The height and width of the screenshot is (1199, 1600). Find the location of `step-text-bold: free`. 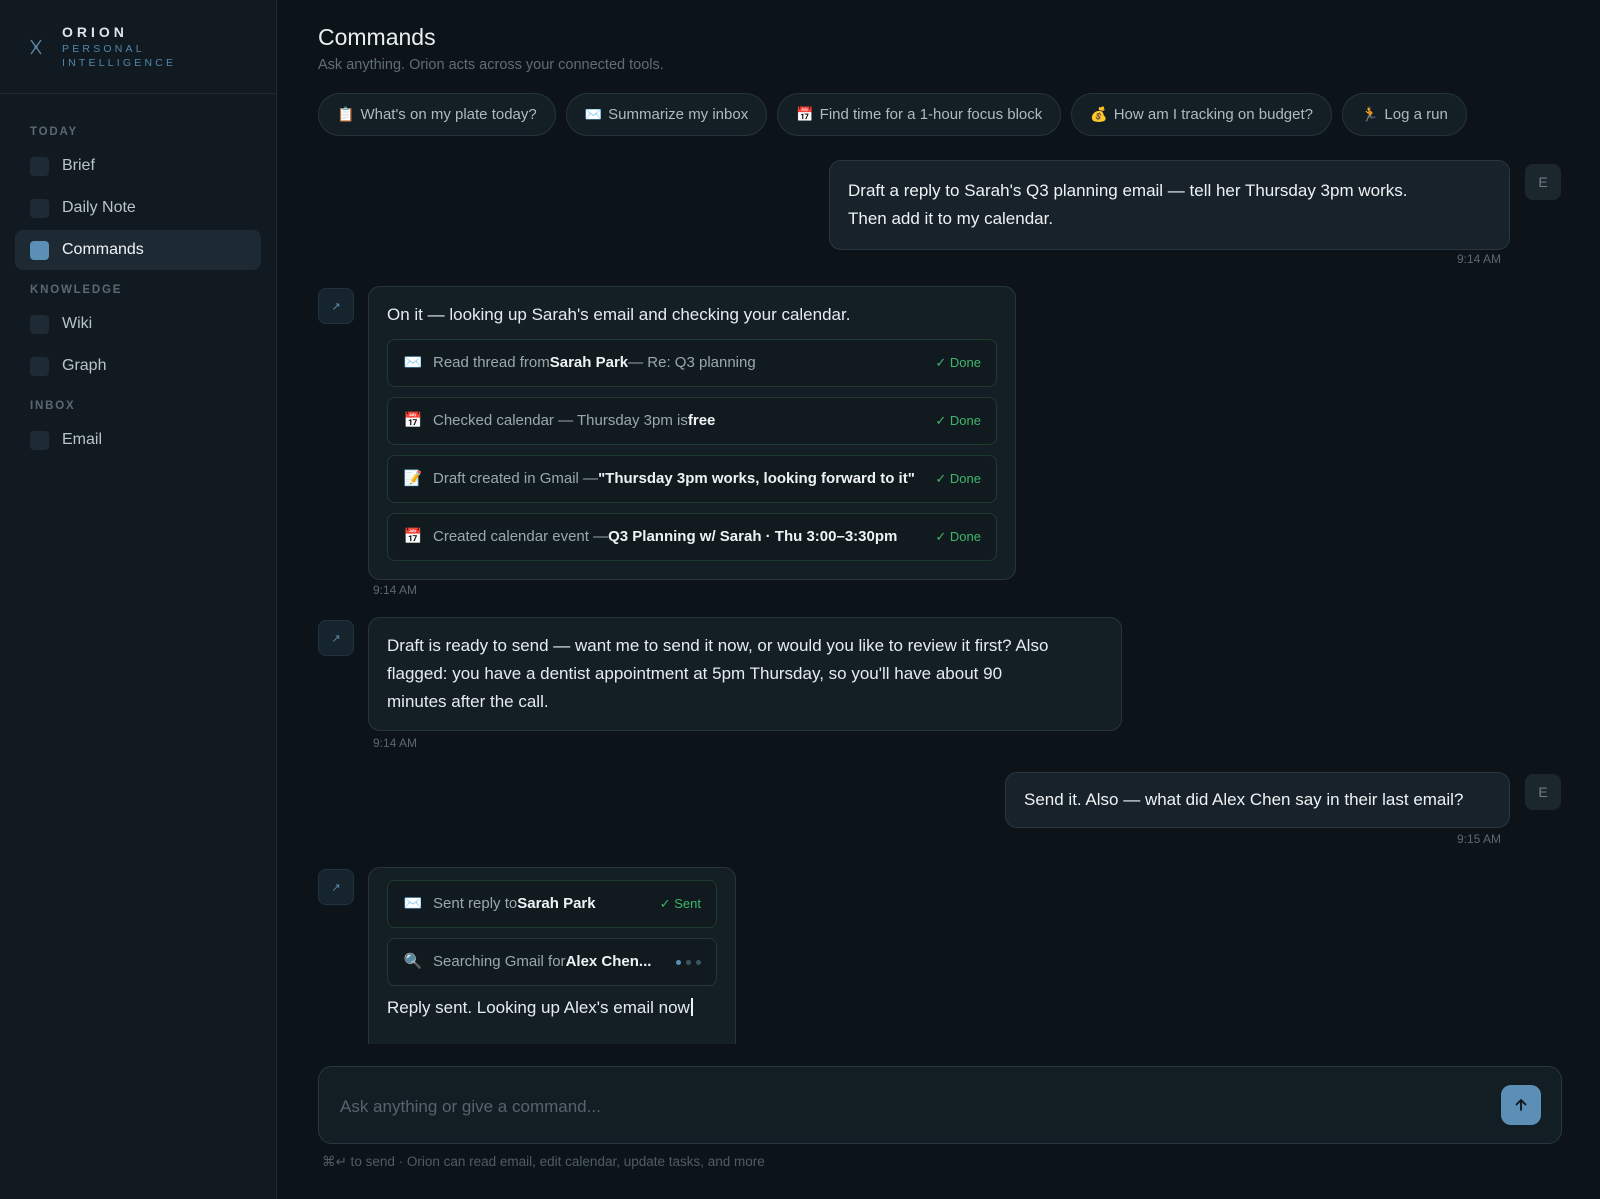

step-text-bold: free is located at coordinates (701, 420).